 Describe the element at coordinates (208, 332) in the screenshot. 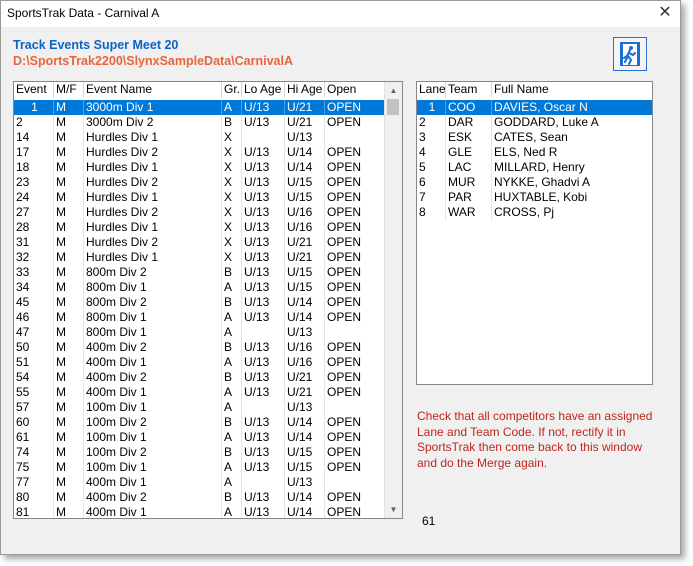

I see `event-row: 47 M 800m Div 1 A U/13` at that location.